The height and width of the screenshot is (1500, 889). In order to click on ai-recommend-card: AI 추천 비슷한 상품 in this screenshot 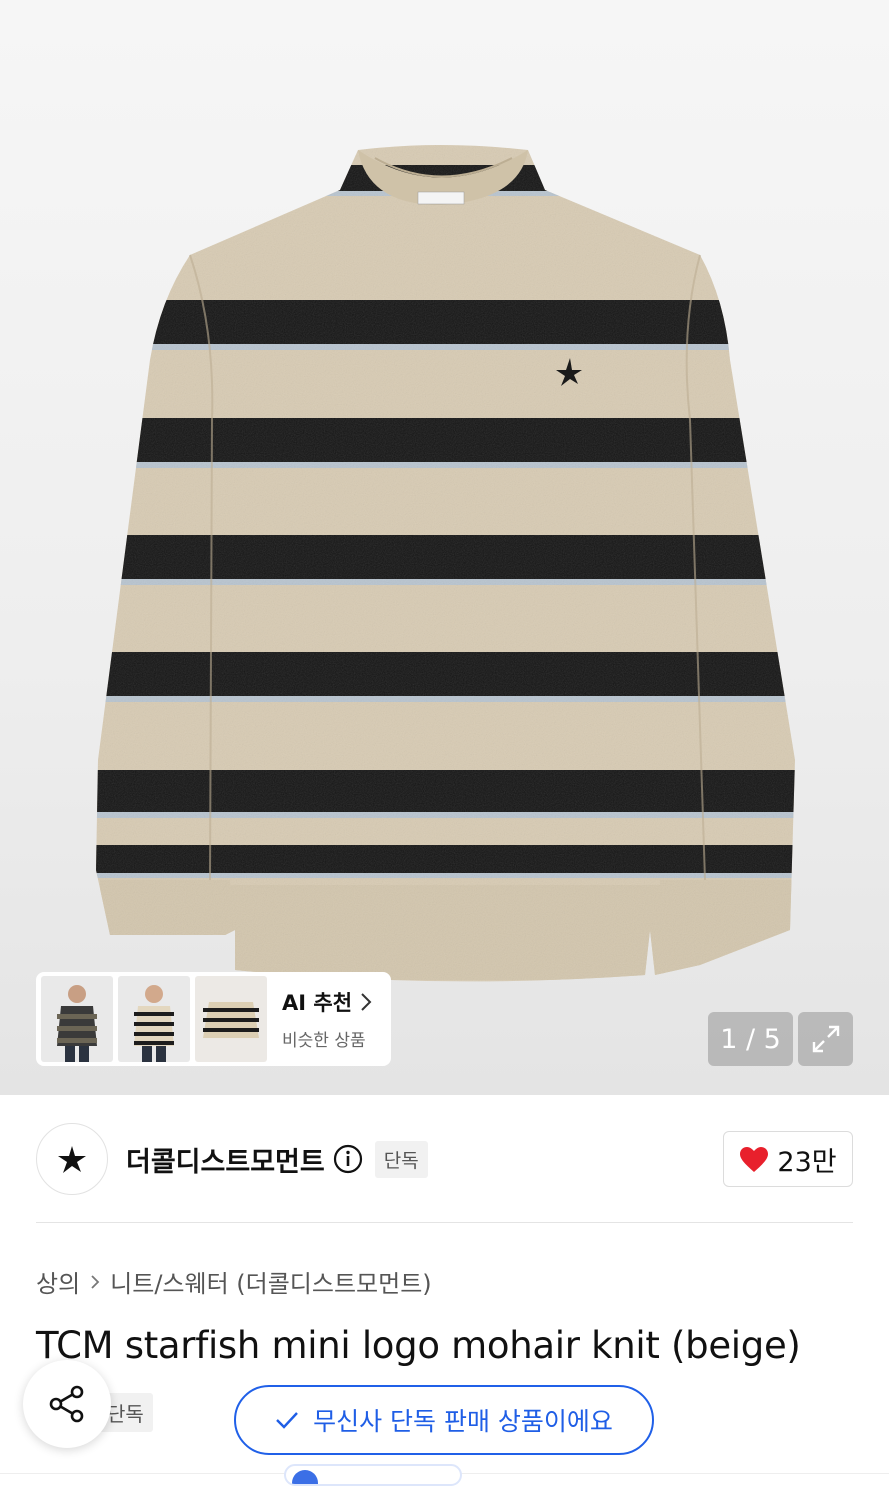, I will do `click(213, 1019)`.